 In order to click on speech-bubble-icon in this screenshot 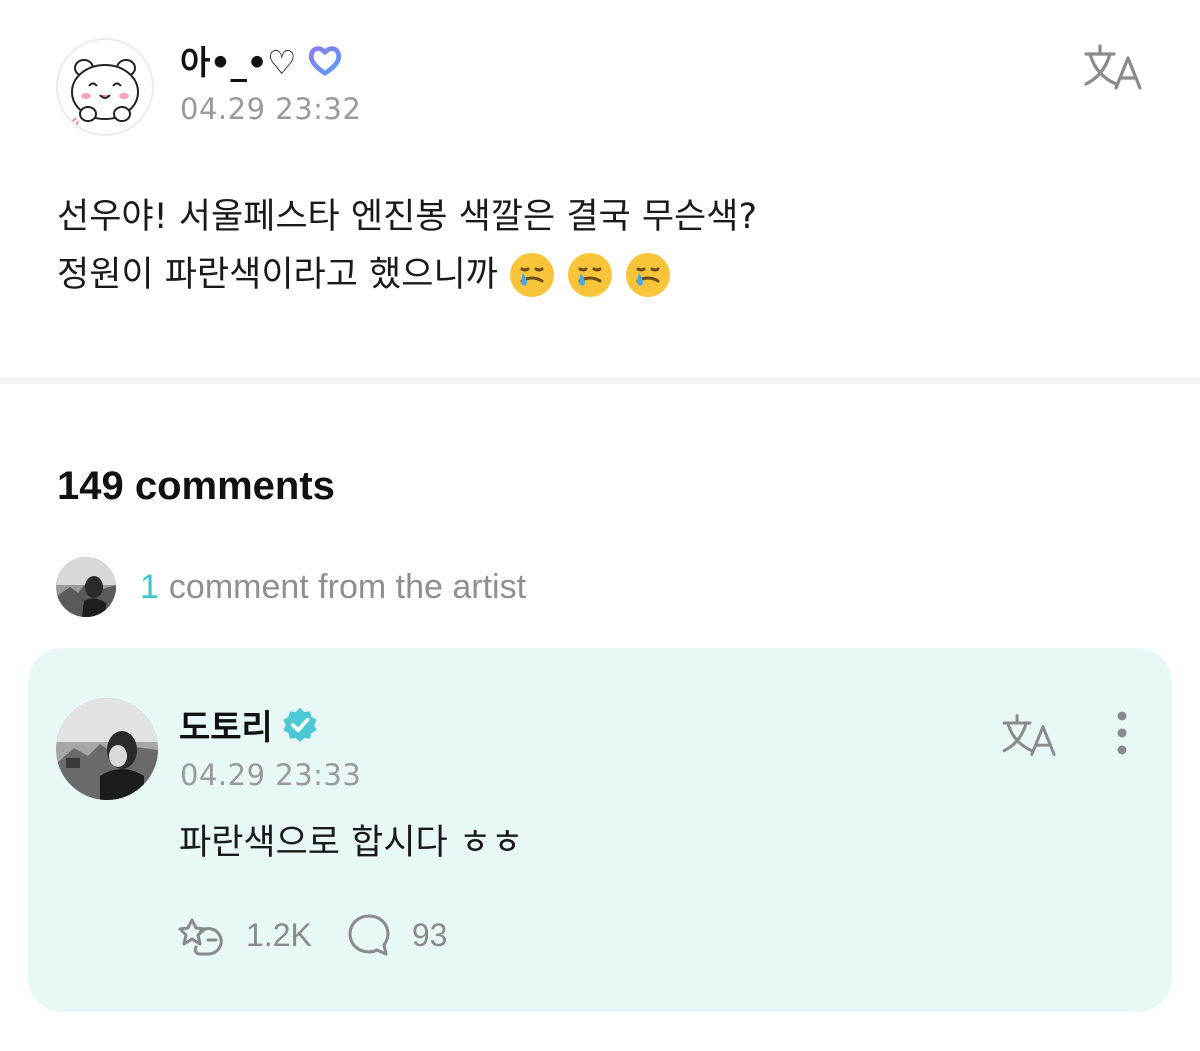, I will do `click(369, 935)`.